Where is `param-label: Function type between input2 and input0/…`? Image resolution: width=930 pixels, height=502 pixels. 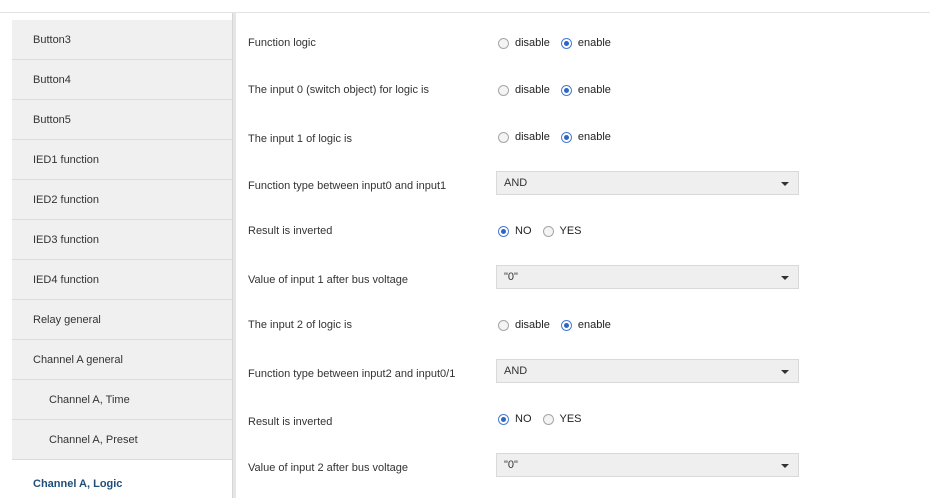
param-label: Function type between input2 and input0/… is located at coordinates (352, 373).